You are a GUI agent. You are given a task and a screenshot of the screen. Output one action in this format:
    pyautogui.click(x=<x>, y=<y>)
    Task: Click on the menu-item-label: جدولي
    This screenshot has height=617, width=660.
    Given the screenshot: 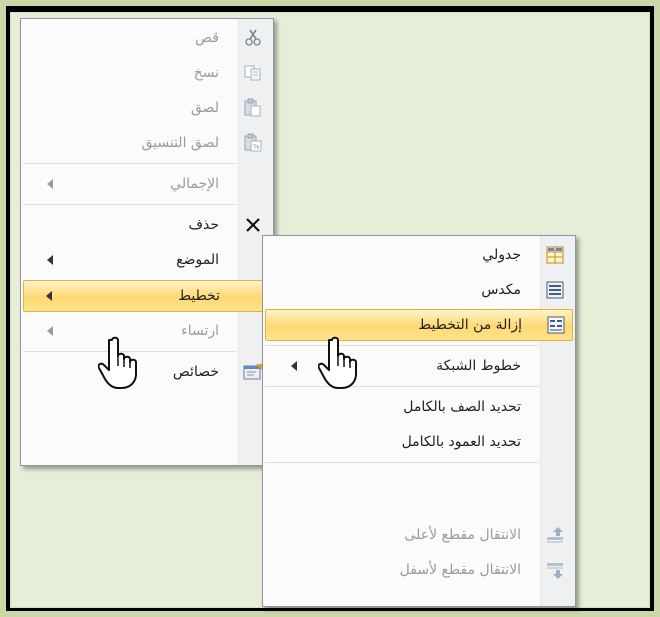 What is the action you would take?
    pyautogui.click(x=501, y=255)
    